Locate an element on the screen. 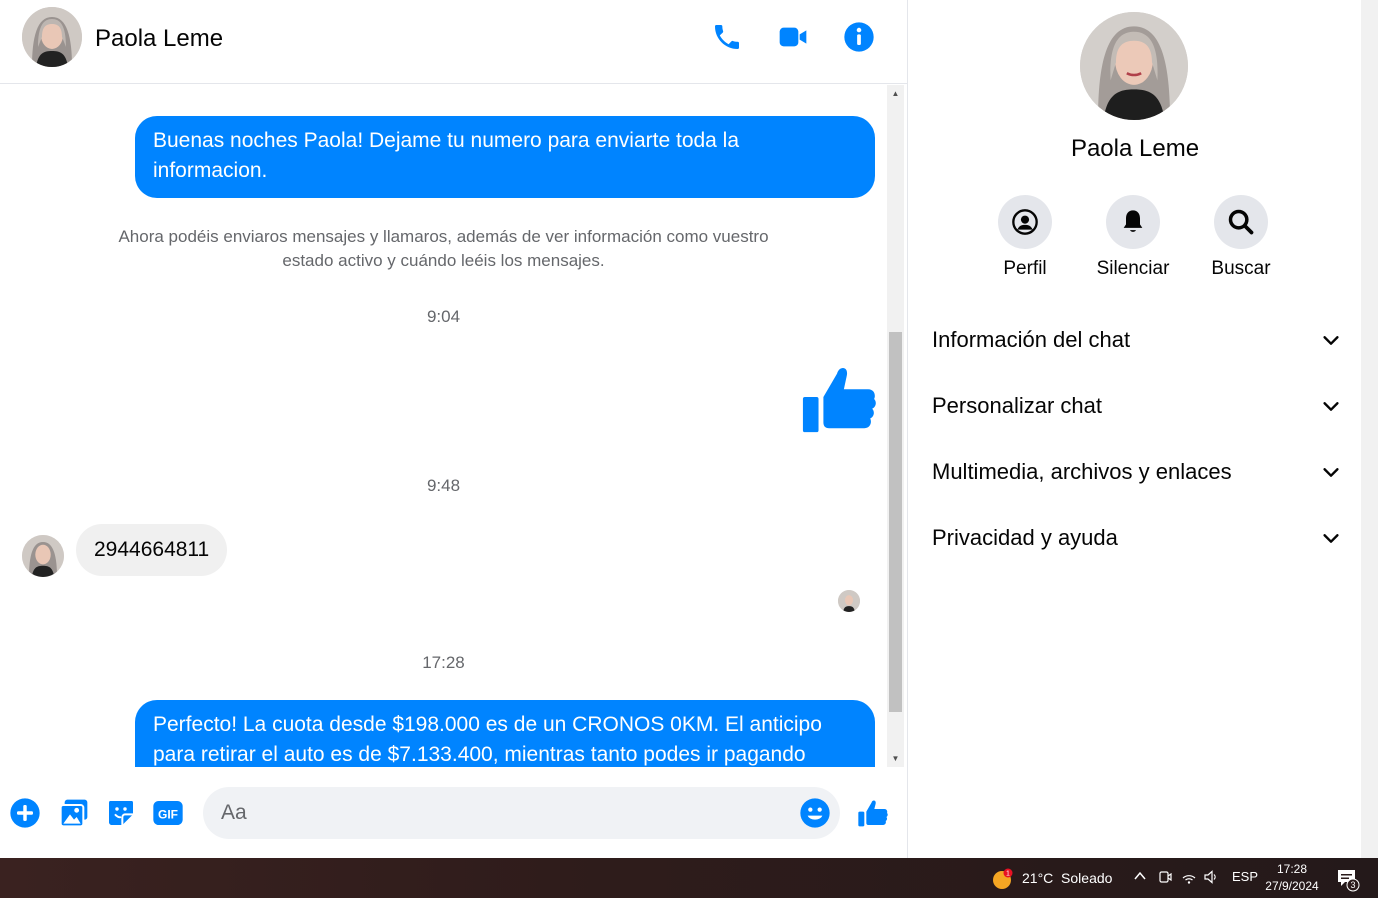 This screenshot has width=1378, height=898. timestamp: 9:04 is located at coordinates (443, 316).